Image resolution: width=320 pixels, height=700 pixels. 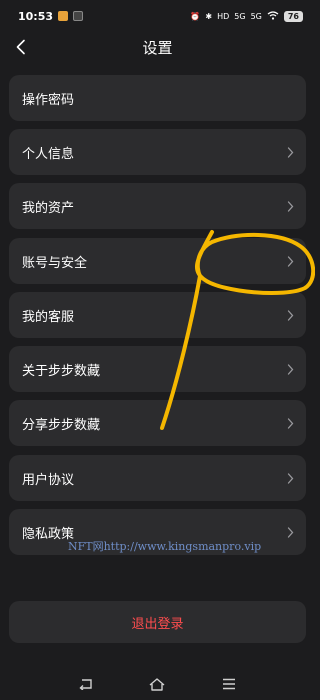 What do you see at coordinates (157, 369) in the screenshot?
I see `menu-item-about: 关于步步数藏` at bounding box center [157, 369].